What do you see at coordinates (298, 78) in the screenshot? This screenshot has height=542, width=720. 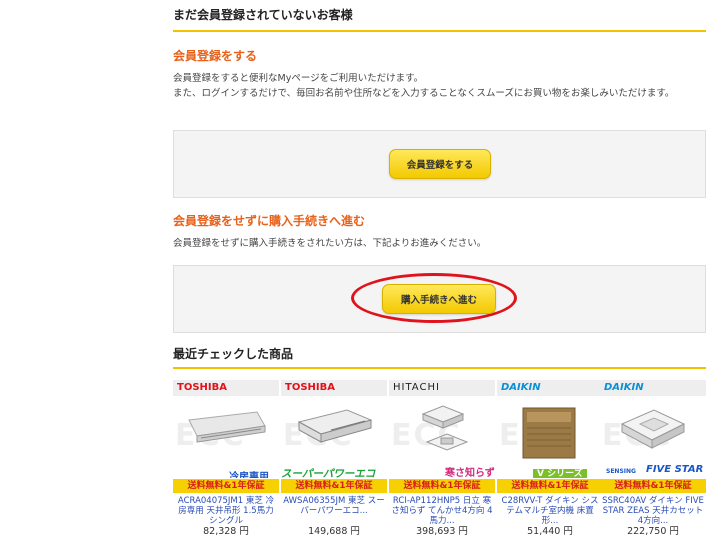 I see `register-line-1: 会員登録をすると便利なMyページをご利用いただけます。` at bounding box center [298, 78].